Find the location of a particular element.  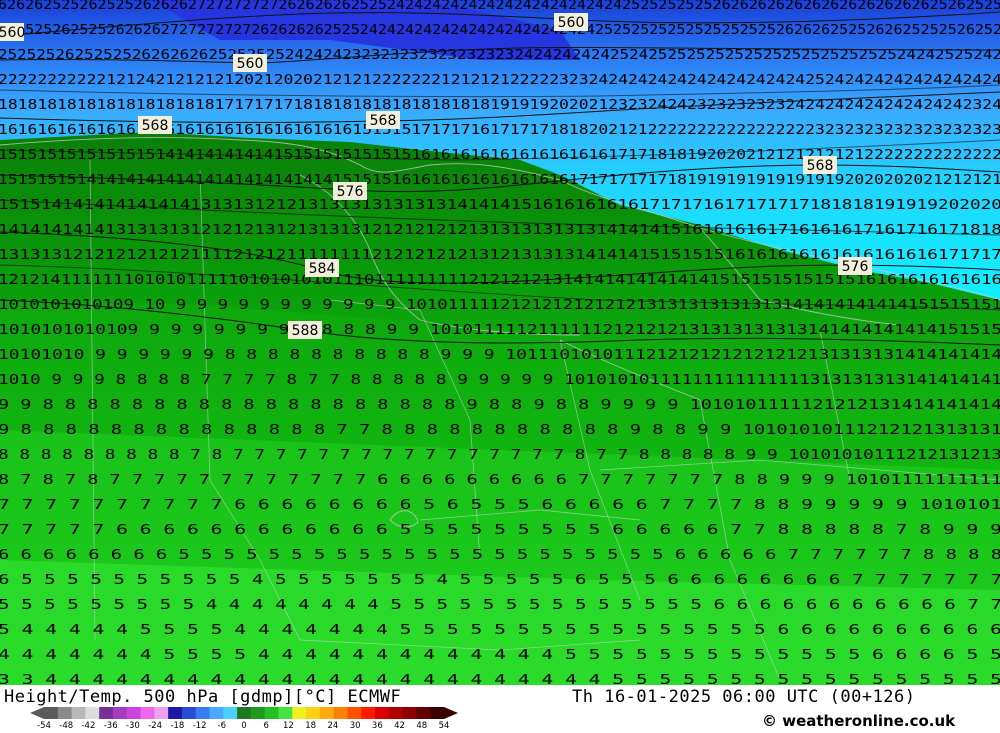

colorbar-tick: 30 is located at coordinates (355, 725).